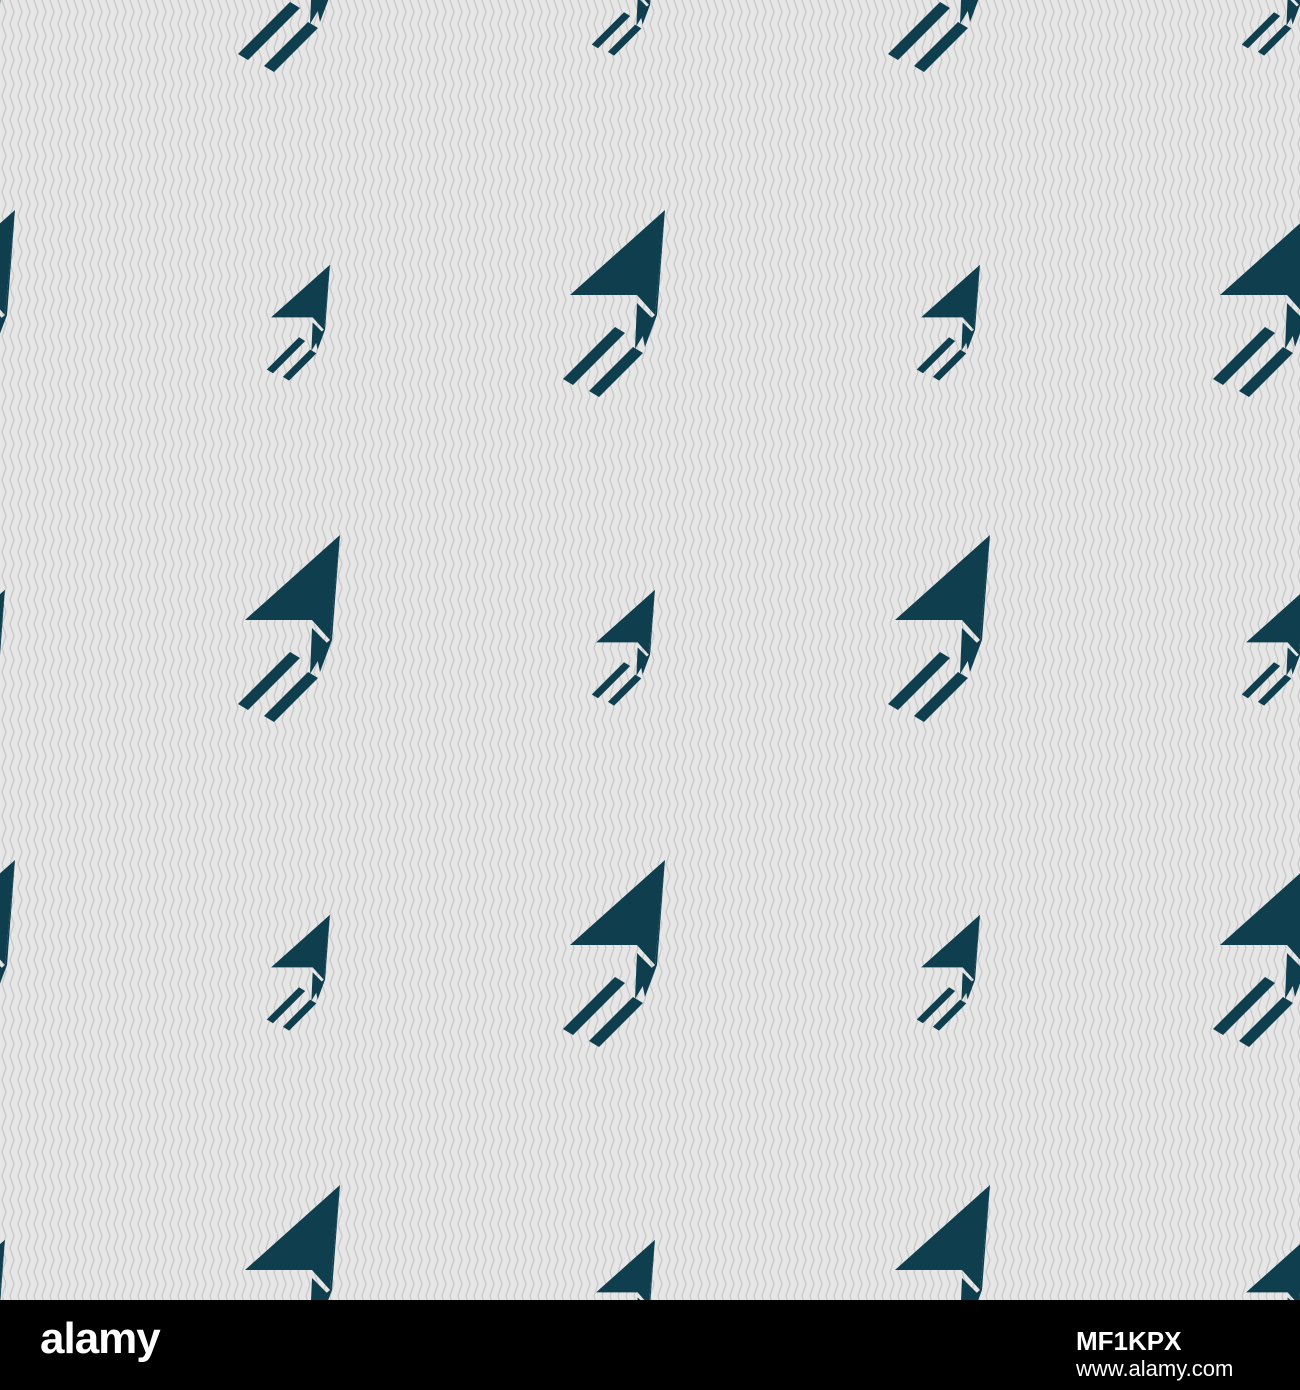 The image size is (1300, 1390). What do you see at coordinates (1155, 1368) in the screenshot?
I see `site-url: www.alamy.com` at bounding box center [1155, 1368].